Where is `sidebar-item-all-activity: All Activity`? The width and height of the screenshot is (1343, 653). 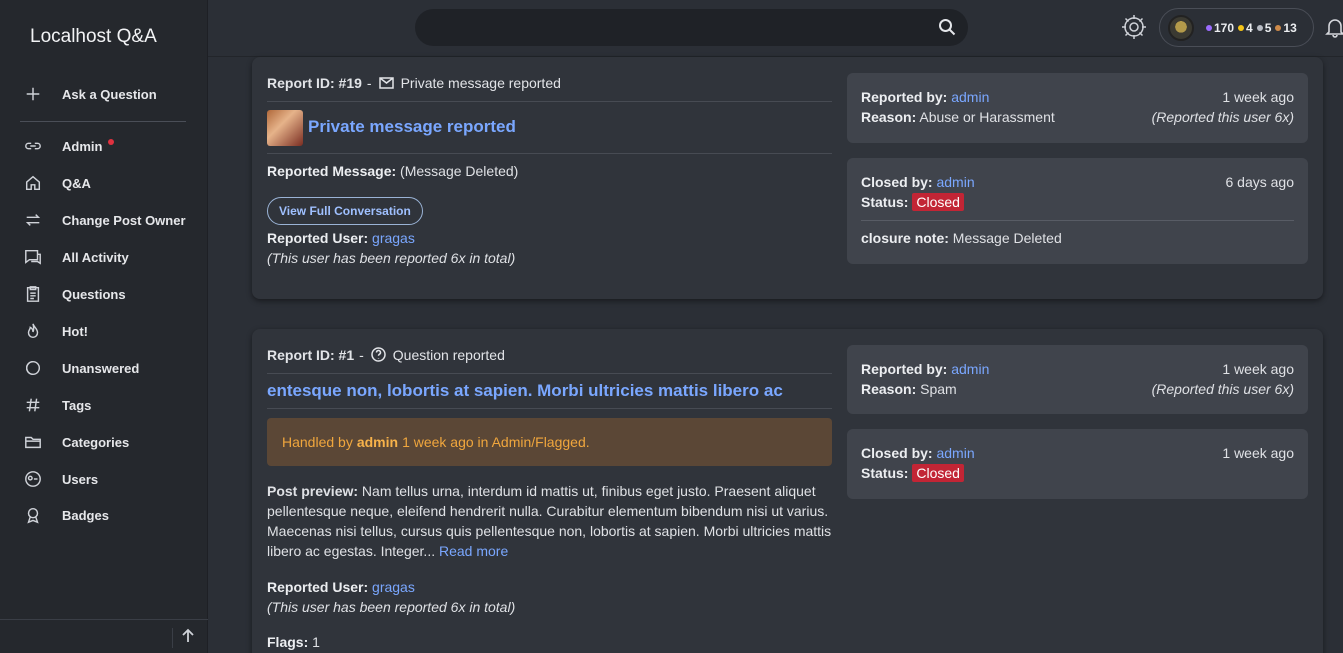
sidebar-item-all-activity: All Activity is located at coordinates (110, 257).